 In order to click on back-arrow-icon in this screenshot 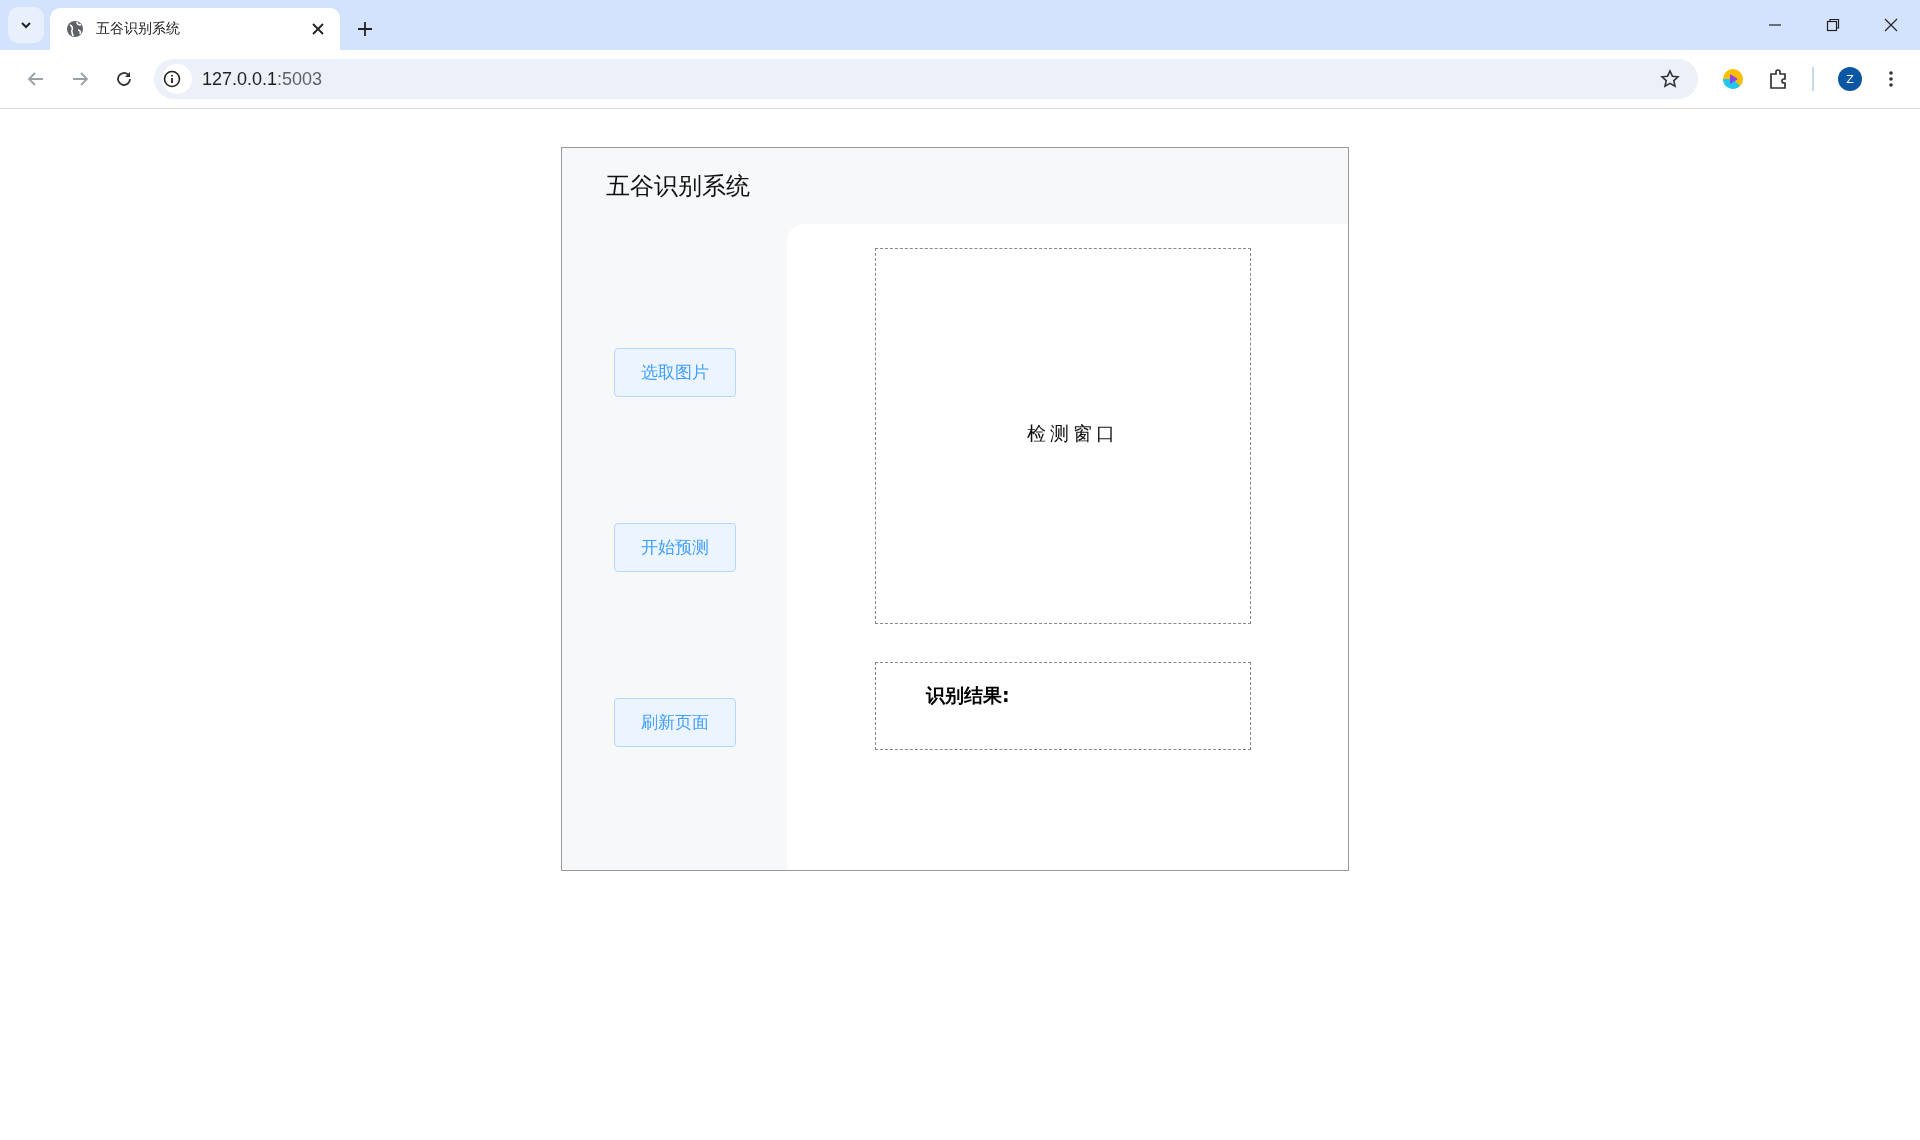, I will do `click(36, 79)`.